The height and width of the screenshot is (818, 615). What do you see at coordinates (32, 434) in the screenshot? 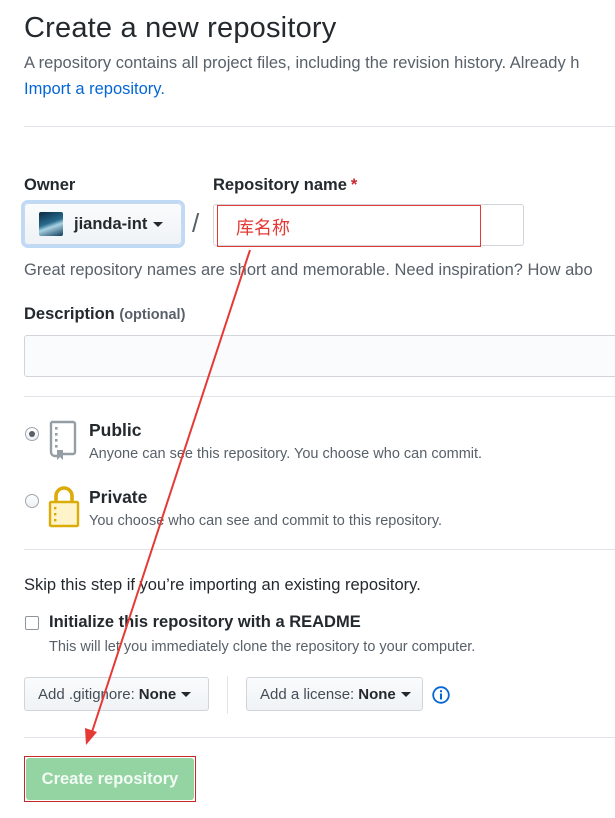
I see `public-radio` at bounding box center [32, 434].